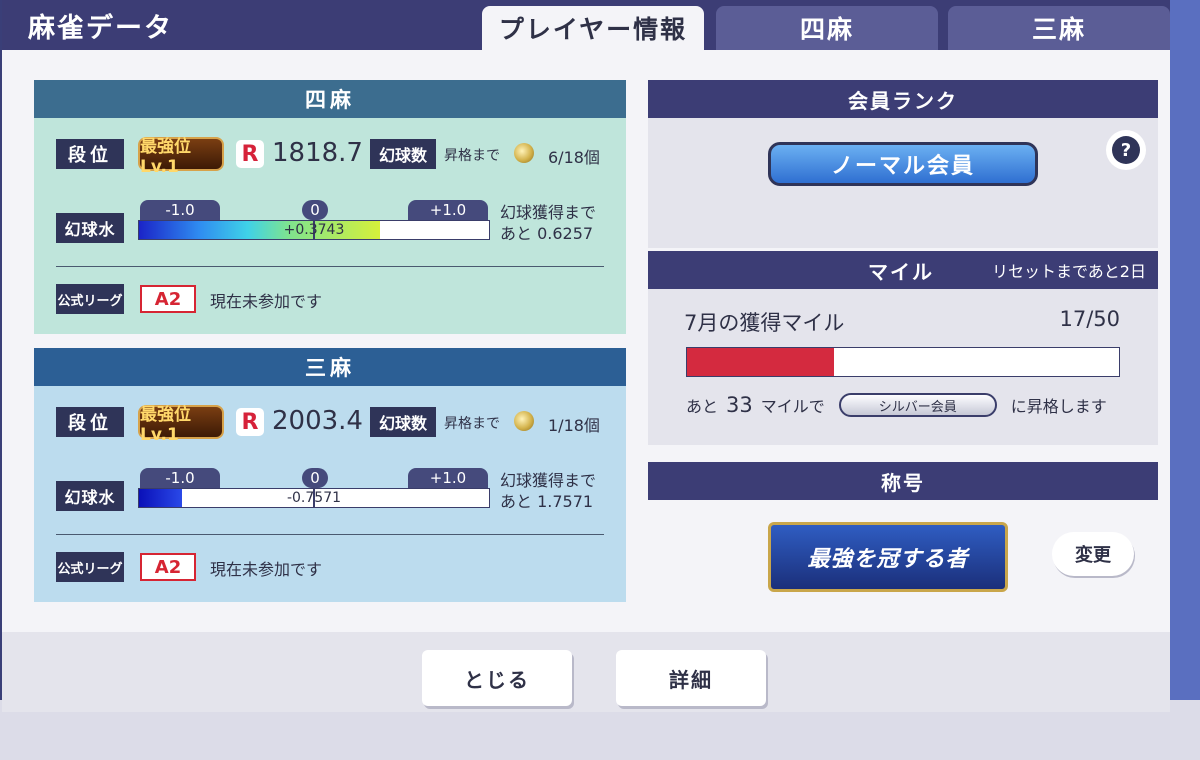  I want to click on acquire-note-line2: あと 0.6257, so click(547, 233).